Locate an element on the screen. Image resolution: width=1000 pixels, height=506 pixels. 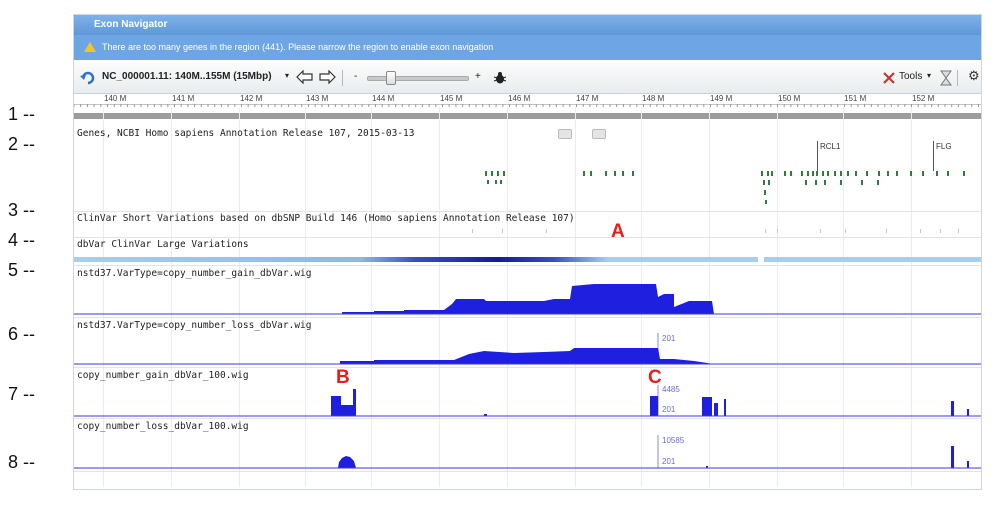
tools-chevron-icon: ▾ is located at coordinates (929, 75).